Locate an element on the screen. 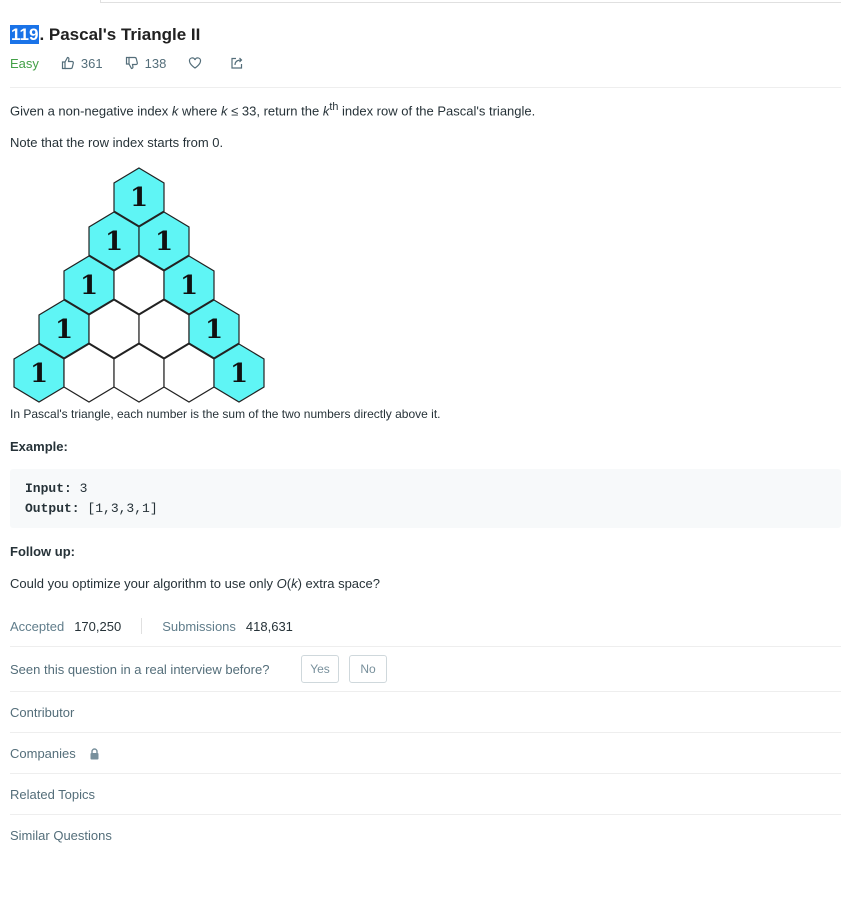  example-output-line: Output: [1,3,3,1] is located at coordinates (91, 508).